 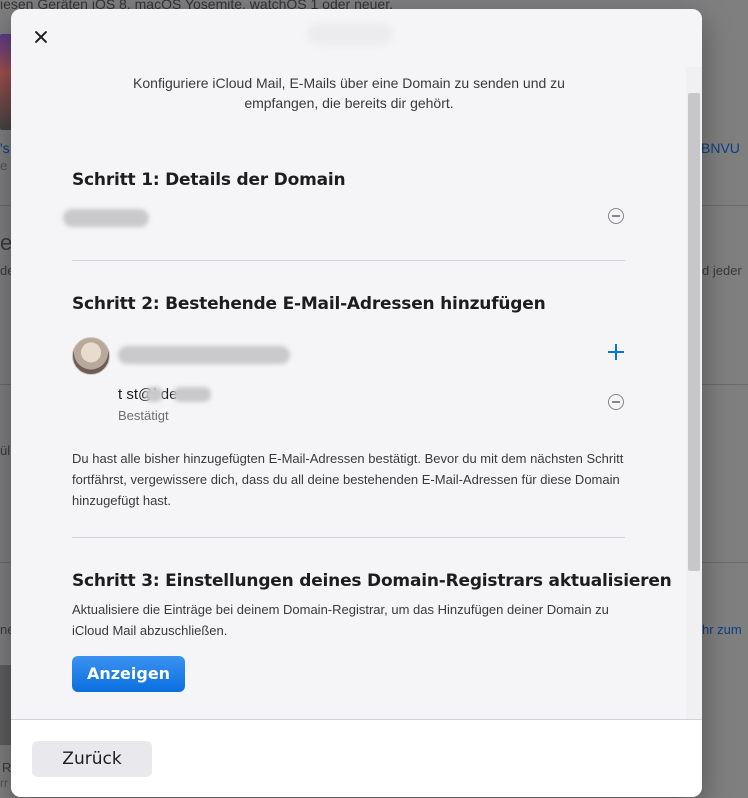 What do you see at coordinates (722, 270) in the screenshot?
I see `background-text: d jeder` at bounding box center [722, 270].